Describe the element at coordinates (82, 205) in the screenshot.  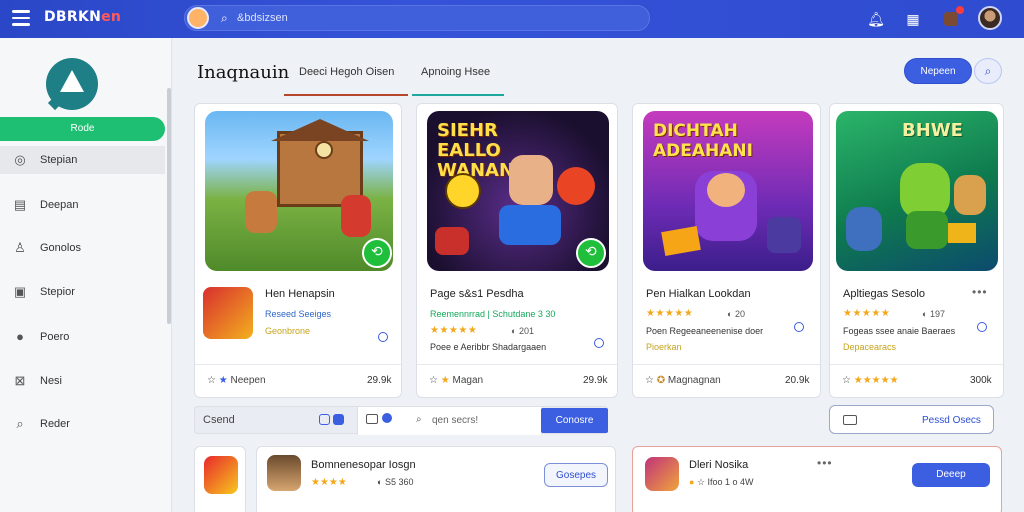
I see `sidebar-item-deepan: ▤ Deepan` at that location.